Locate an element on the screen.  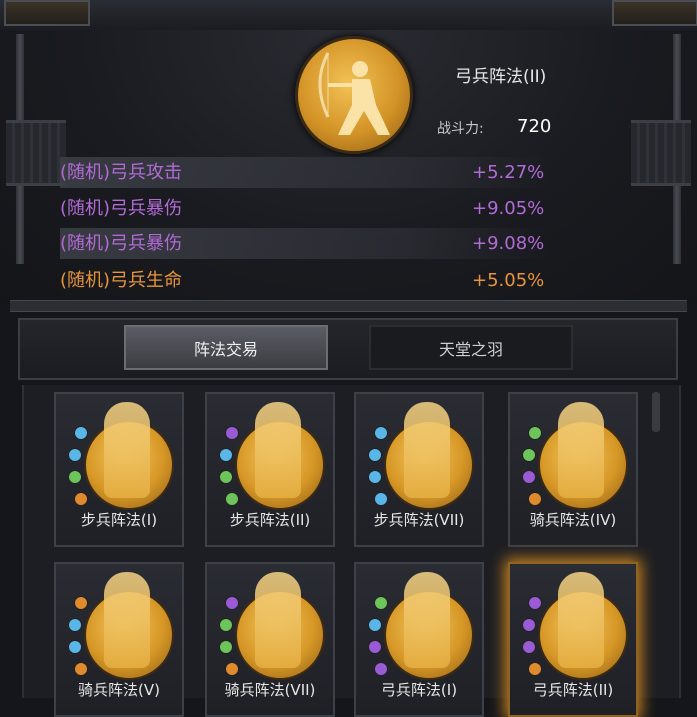
stat-name: (随机)弓兵攻击 is located at coordinates (121, 172).